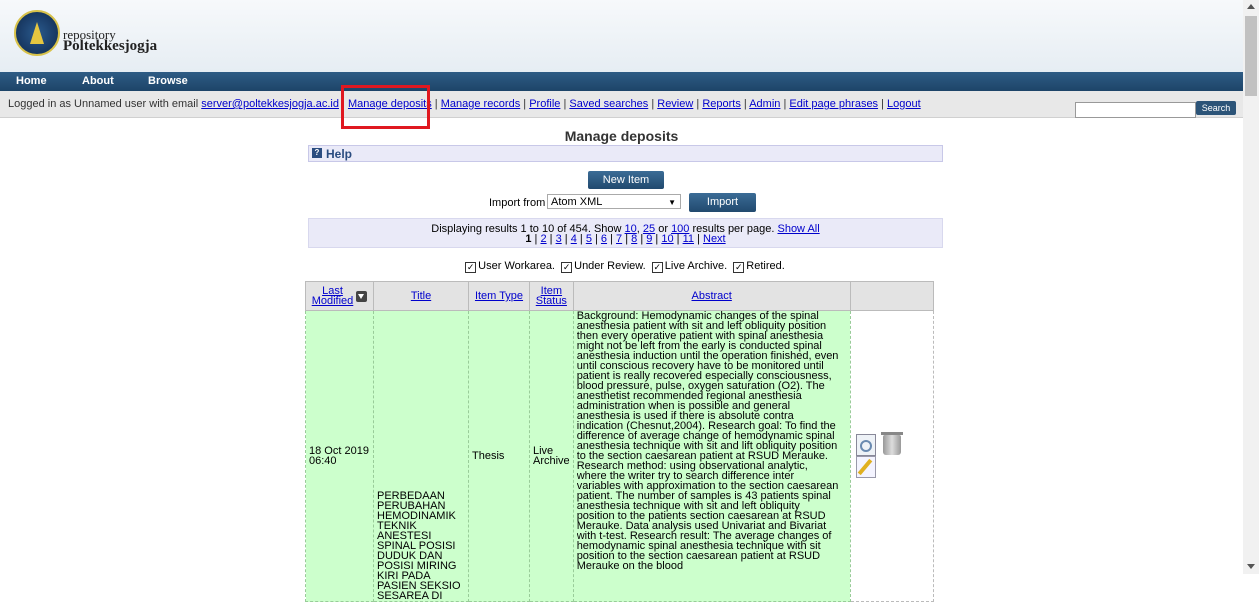  Describe the element at coordinates (37, 33) in the screenshot. I see `poltekkes-logo-icon` at that location.